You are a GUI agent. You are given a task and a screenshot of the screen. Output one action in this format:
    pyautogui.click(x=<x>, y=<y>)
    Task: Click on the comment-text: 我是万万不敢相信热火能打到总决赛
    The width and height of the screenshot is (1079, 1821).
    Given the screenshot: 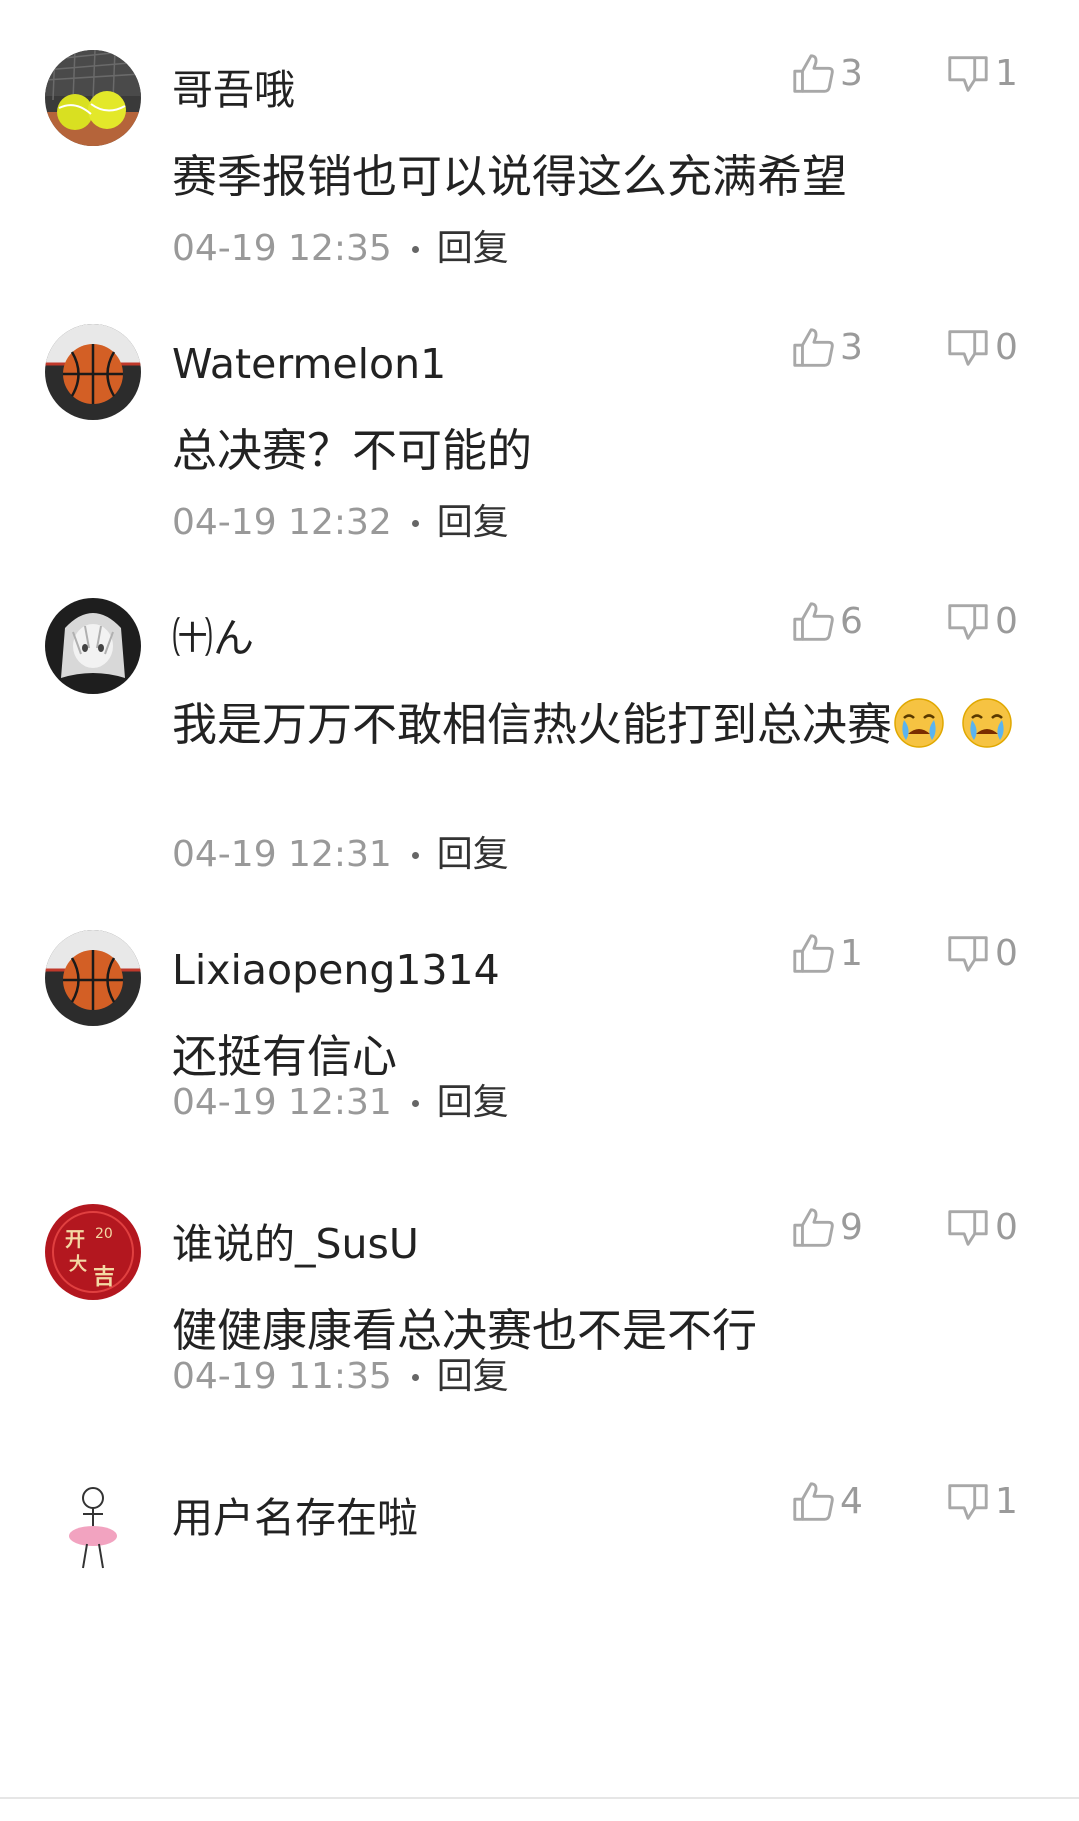 What is the action you would take?
    pyautogui.click(x=597, y=725)
    